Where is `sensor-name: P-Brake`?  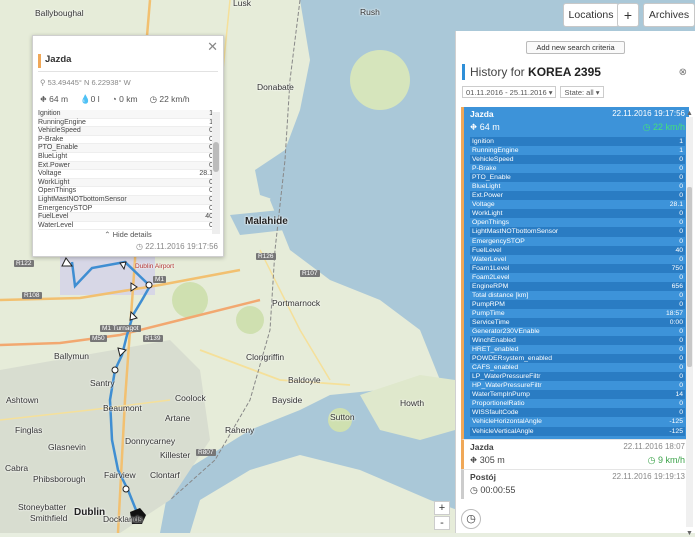
sensor-name: P-Brake is located at coordinates (51, 139).